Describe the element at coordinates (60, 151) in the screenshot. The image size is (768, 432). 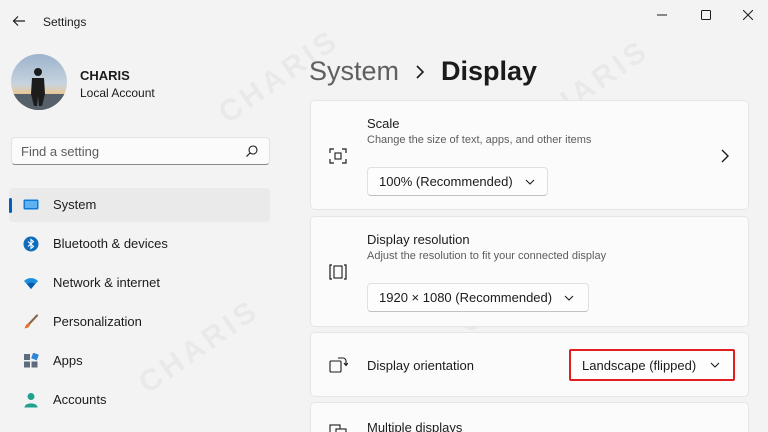
I see `search-placeholder: Find a setting` at that location.